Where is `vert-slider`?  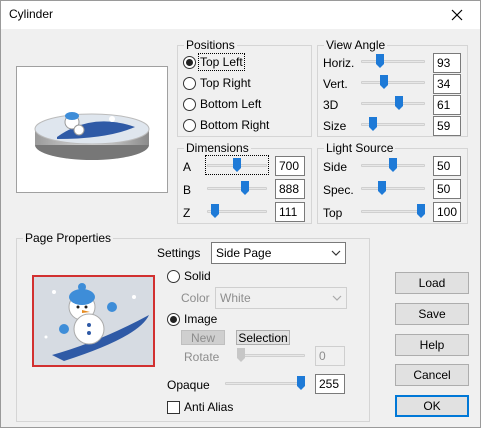 vert-slider is located at coordinates (393, 82).